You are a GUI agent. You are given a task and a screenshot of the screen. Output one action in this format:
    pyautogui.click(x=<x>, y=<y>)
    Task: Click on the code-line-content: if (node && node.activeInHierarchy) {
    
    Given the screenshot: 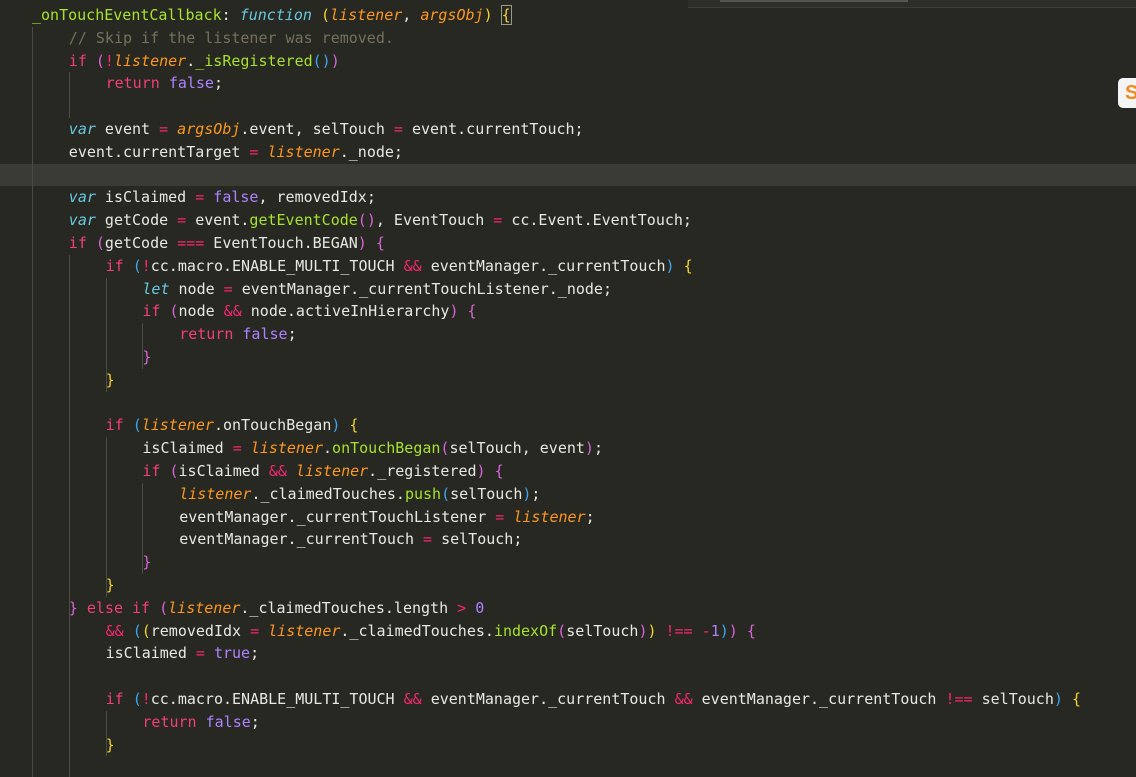 What is the action you would take?
    pyautogui.click(x=309, y=311)
    